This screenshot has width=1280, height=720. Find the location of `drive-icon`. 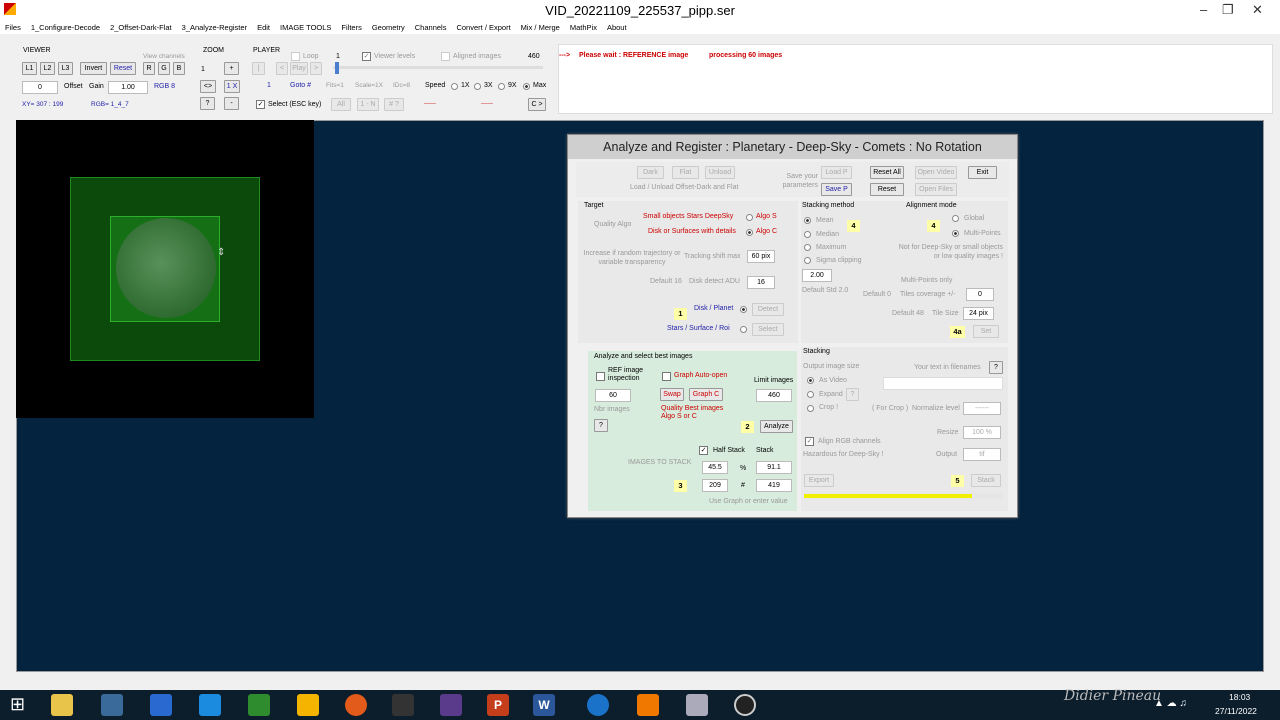

drive-icon is located at coordinates (308, 705).